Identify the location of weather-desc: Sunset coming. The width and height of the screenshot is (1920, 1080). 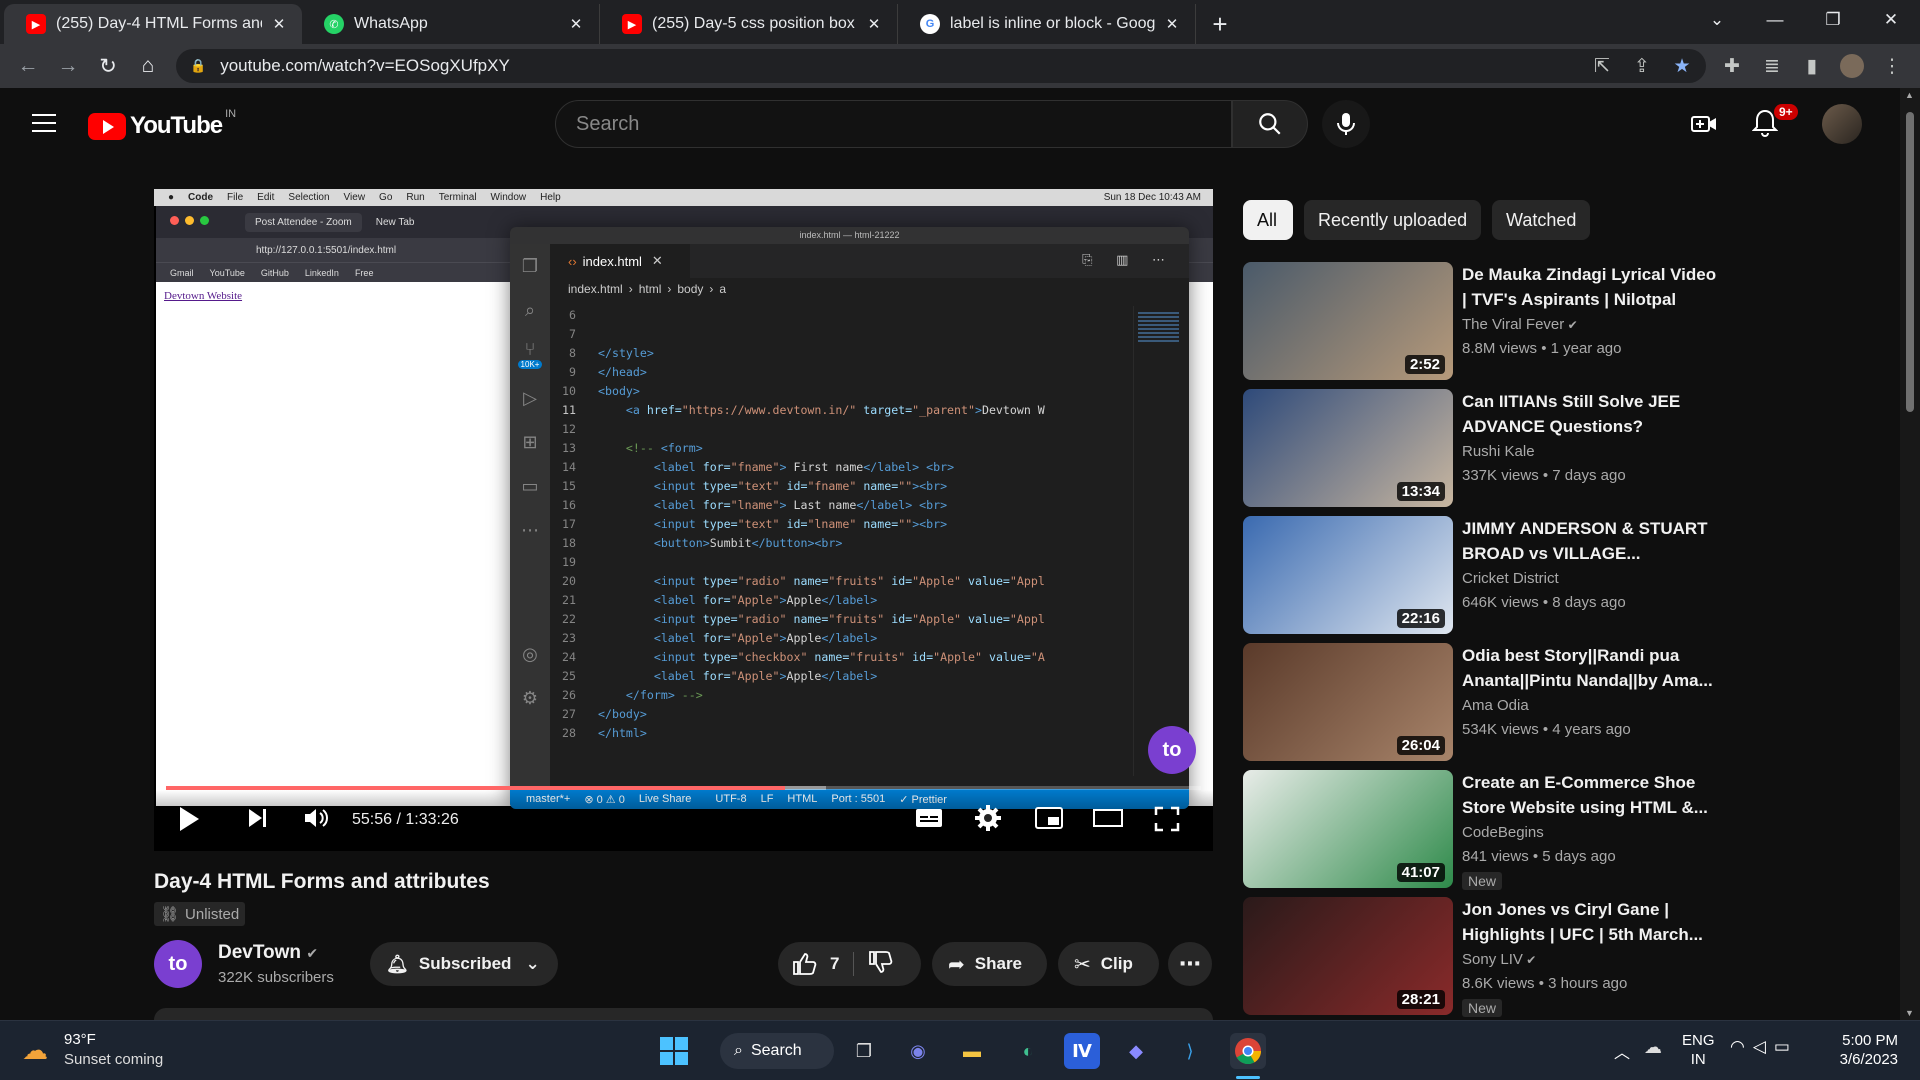
(113, 1059).